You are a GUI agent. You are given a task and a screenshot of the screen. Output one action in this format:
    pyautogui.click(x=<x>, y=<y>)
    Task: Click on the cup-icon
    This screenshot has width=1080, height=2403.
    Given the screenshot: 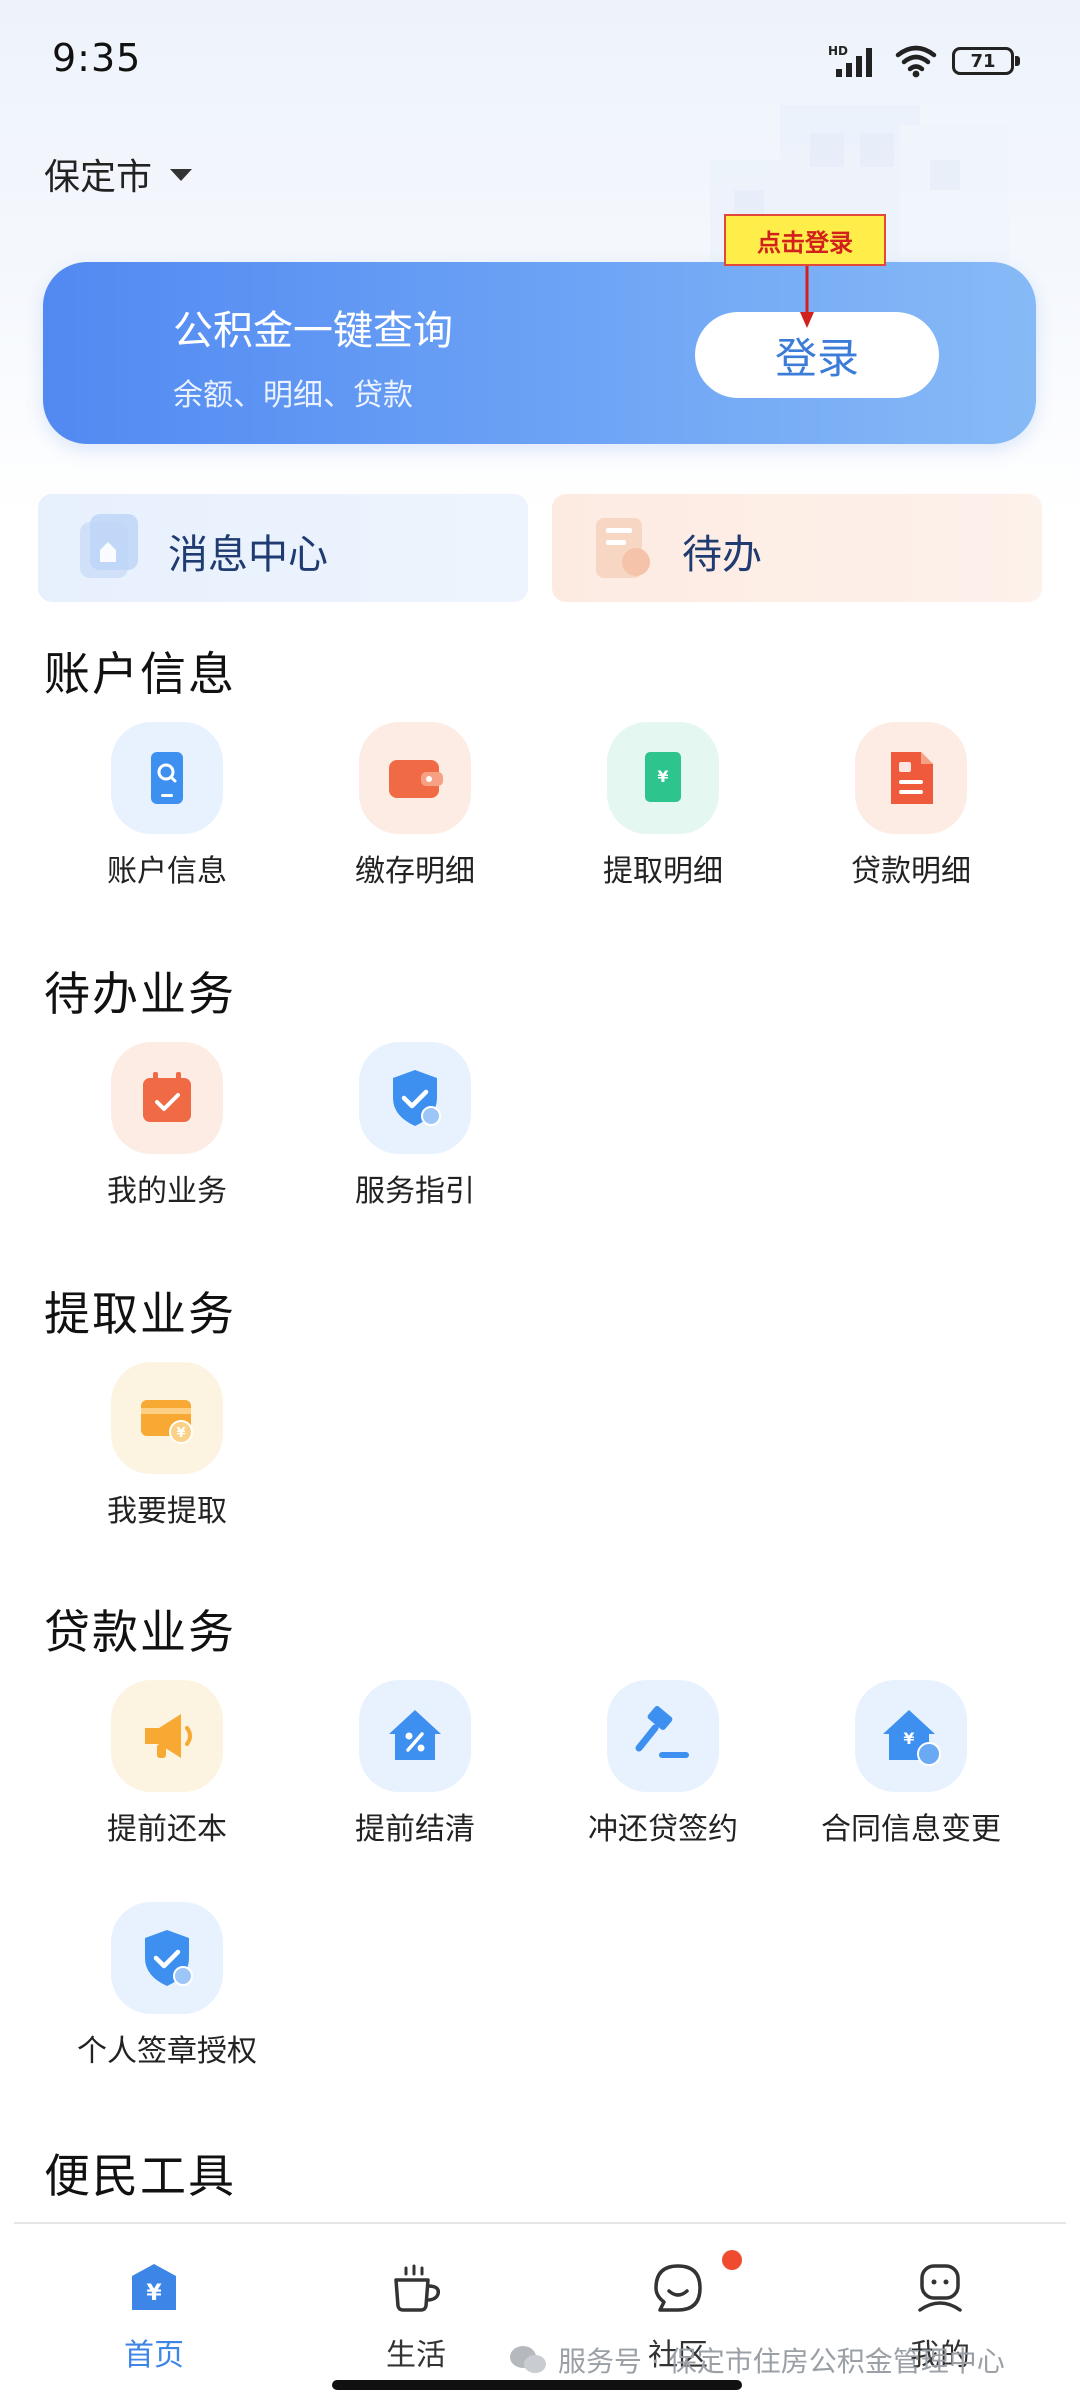 What is the action you would take?
    pyautogui.click(x=417, y=2288)
    